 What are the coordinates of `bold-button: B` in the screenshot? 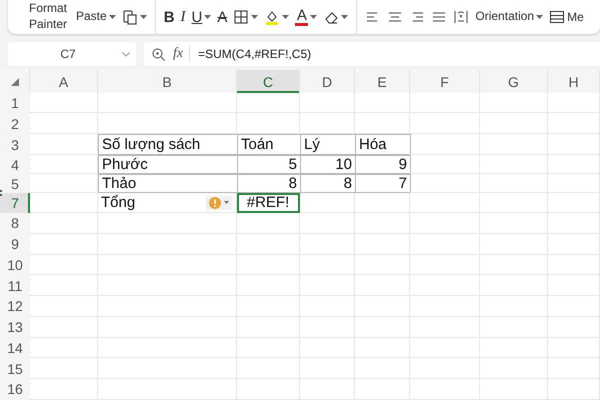 It's located at (169, 17).